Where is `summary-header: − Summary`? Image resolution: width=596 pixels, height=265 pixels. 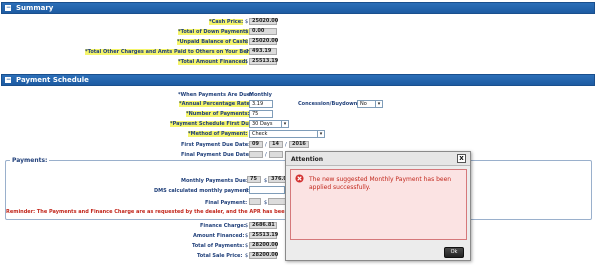
summary-header: − Summary is located at coordinates (298, 8).